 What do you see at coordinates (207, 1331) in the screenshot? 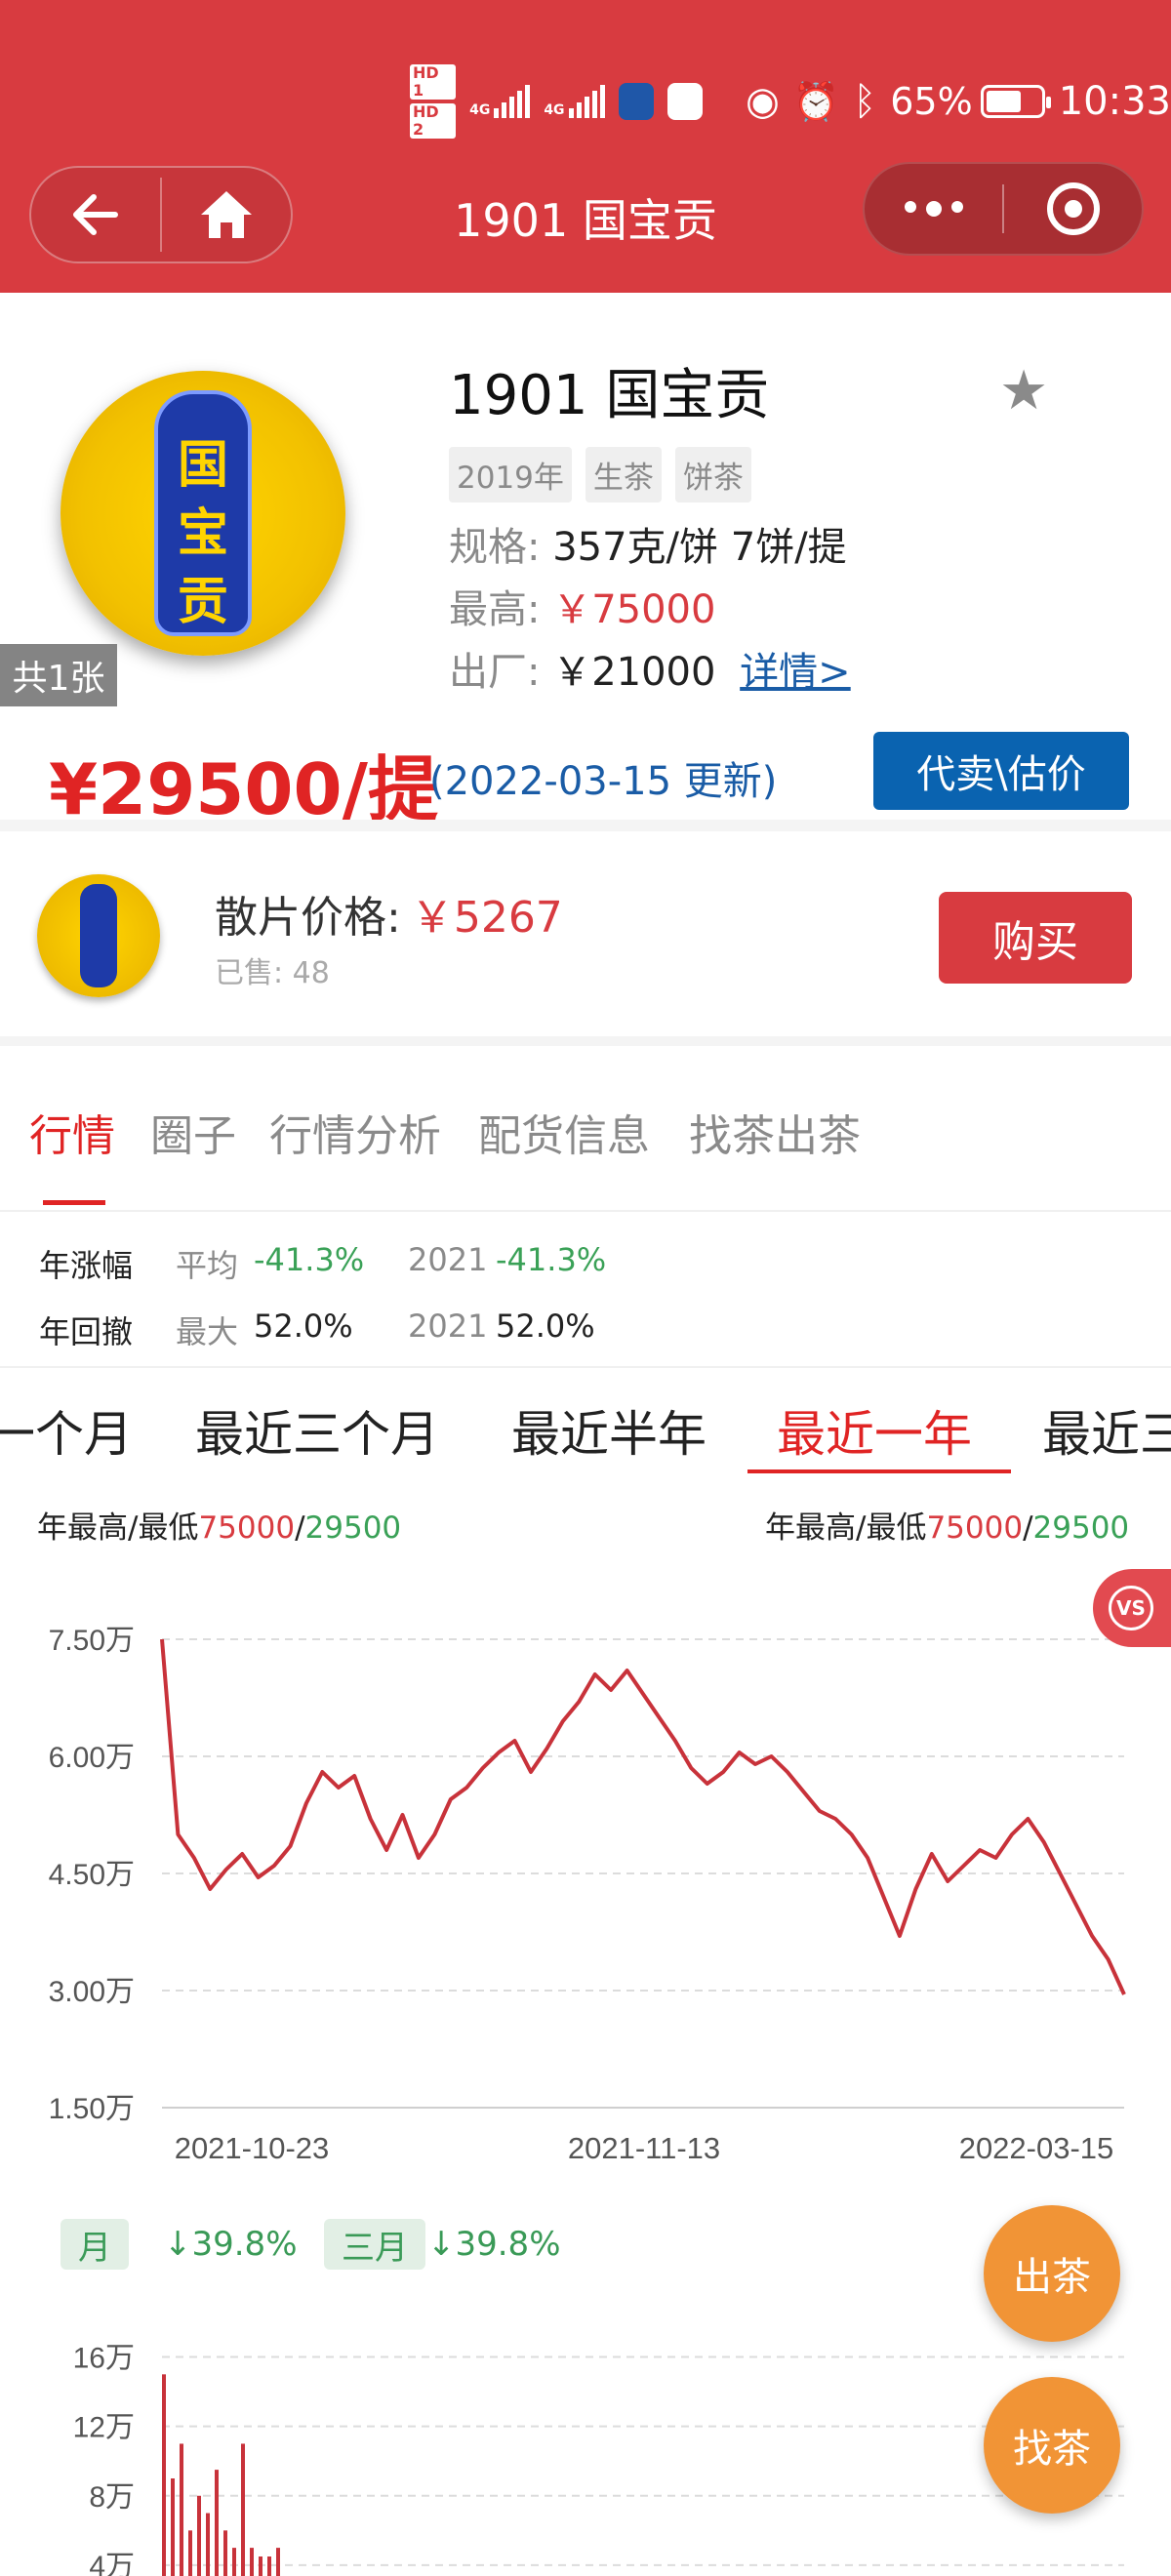
I see `stat-max-label: 最大` at bounding box center [207, 1331].